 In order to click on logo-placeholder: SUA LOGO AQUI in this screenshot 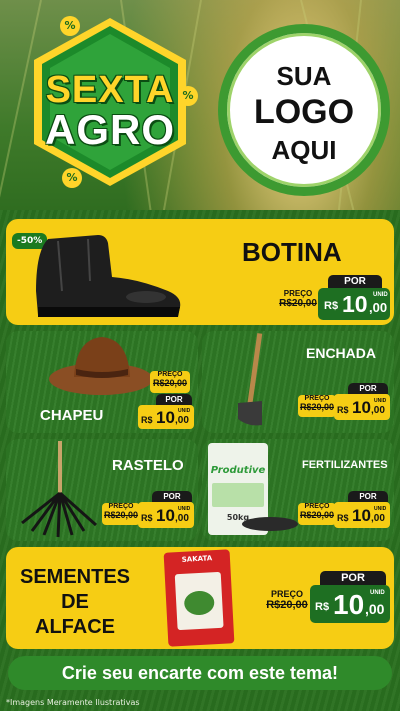, I will do `click(304, 110)`.